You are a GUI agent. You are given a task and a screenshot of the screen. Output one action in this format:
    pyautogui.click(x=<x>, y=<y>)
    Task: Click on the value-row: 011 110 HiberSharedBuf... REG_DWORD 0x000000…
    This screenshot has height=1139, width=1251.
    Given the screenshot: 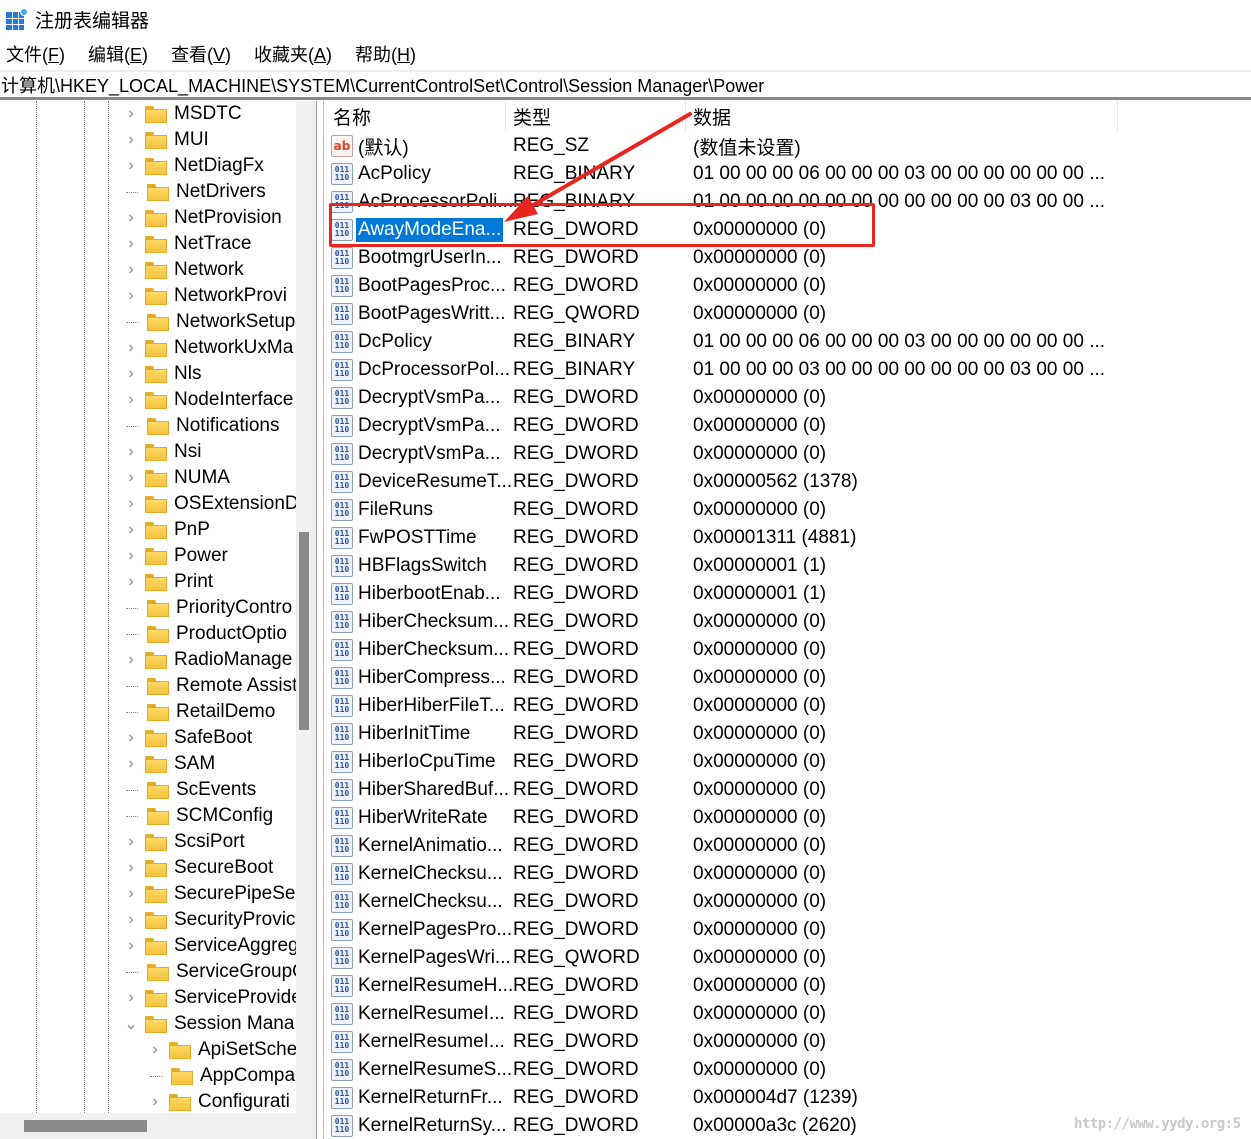 What is the action you would take?
    pyautogui.click(x=788, y=790)
    